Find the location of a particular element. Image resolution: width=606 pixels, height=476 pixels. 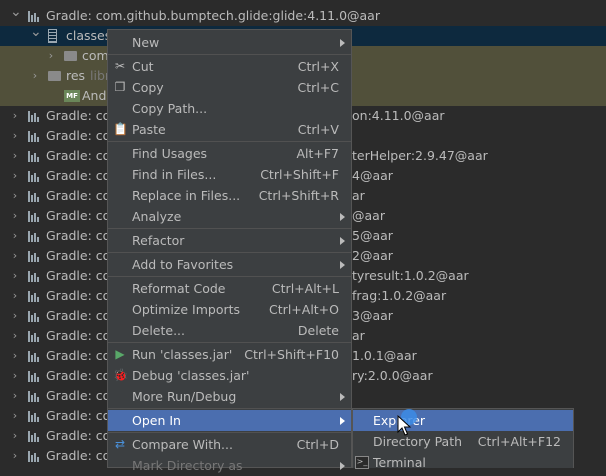

submenu-item-directory-path: Directory Path Ctrl+Alt+F12 is located at coordinates (463, 441).